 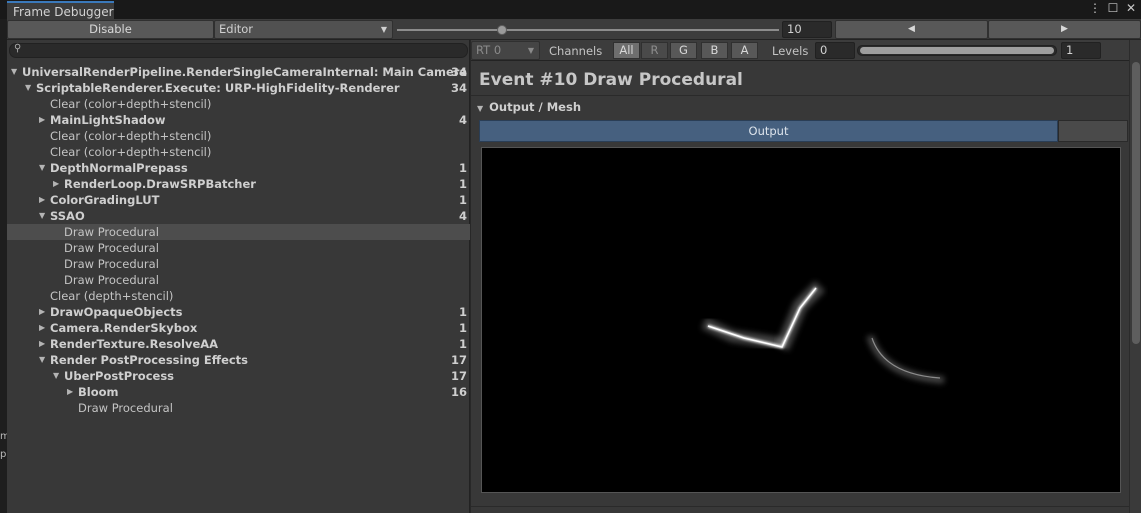 I want to click on tree-row: ▶ RenderTexture.ResolveAA 1, so click(x=238, y=344).